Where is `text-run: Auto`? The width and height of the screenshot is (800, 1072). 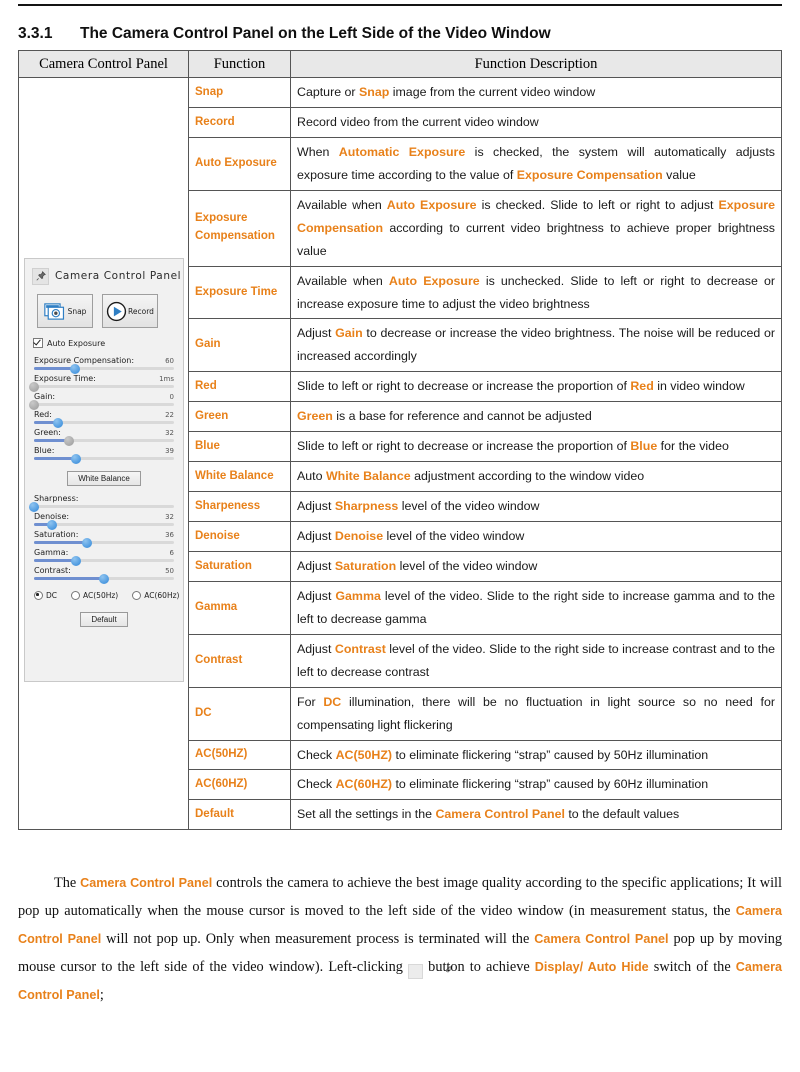
text-run: Auto is located at coordinates (311, 476).